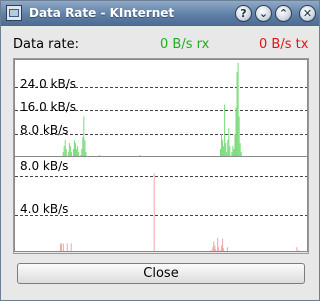 The image size is (320, 301). Describe the element at coordinates (283, 13) in the screenshot. I see `maximize-button: ⌃` at that location.